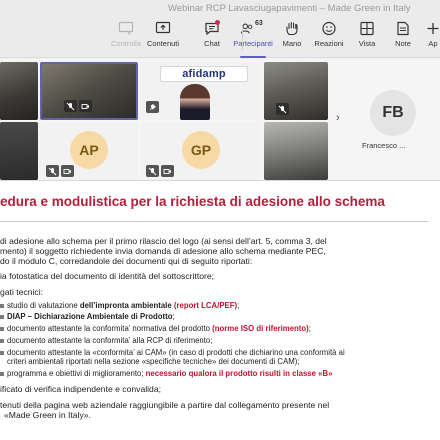 The height and width of the screenshot is (440, 440). I want to click on participants-icon: 63, so click(253, 28).